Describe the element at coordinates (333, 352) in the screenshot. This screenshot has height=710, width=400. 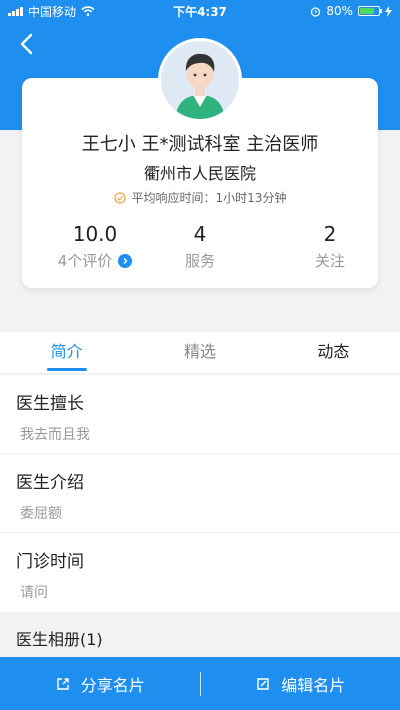
I see `tab-activity: 动态` at that location.